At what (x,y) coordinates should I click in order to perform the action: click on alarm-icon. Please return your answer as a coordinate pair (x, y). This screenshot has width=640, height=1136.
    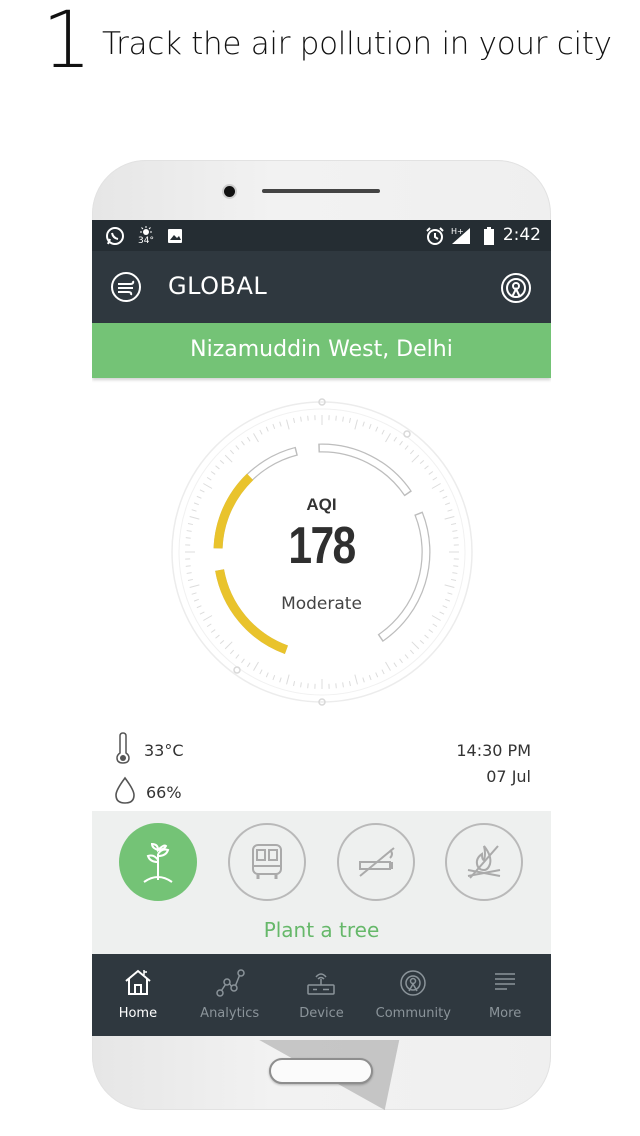
    Looking at the image, I should click on (435, 236).